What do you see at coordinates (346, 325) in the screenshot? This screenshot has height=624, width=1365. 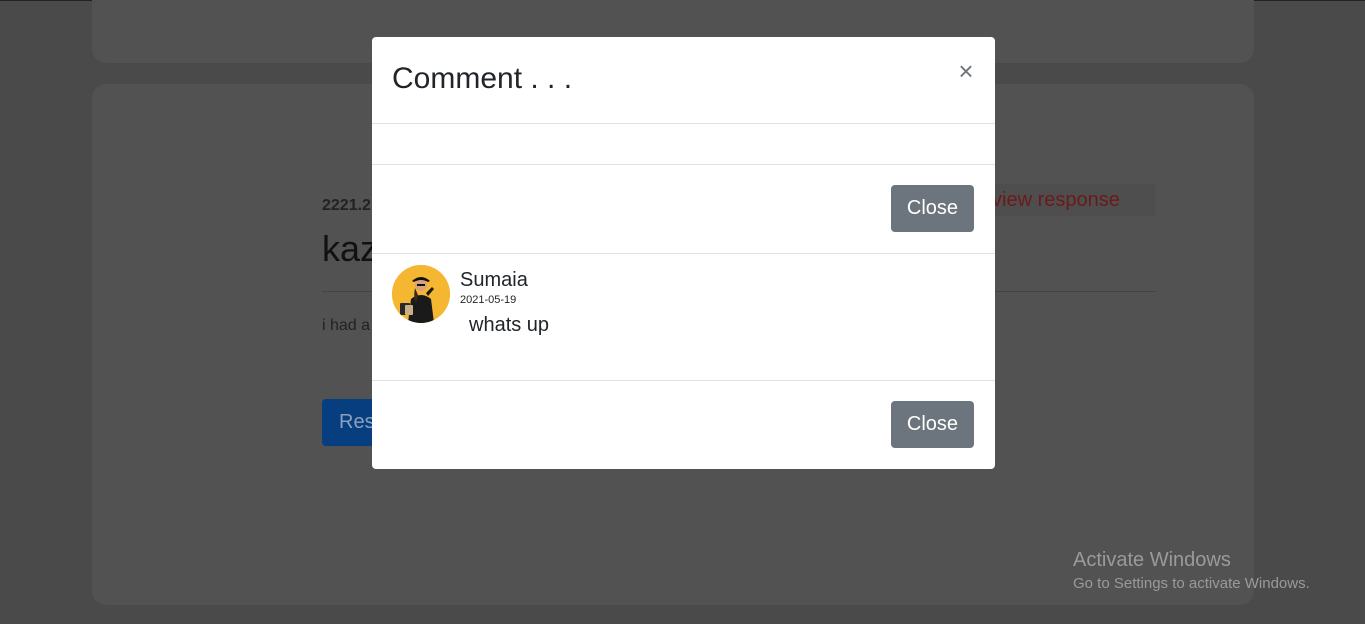 I see `background-post-body: i had a` at bounding box center [346, 325].